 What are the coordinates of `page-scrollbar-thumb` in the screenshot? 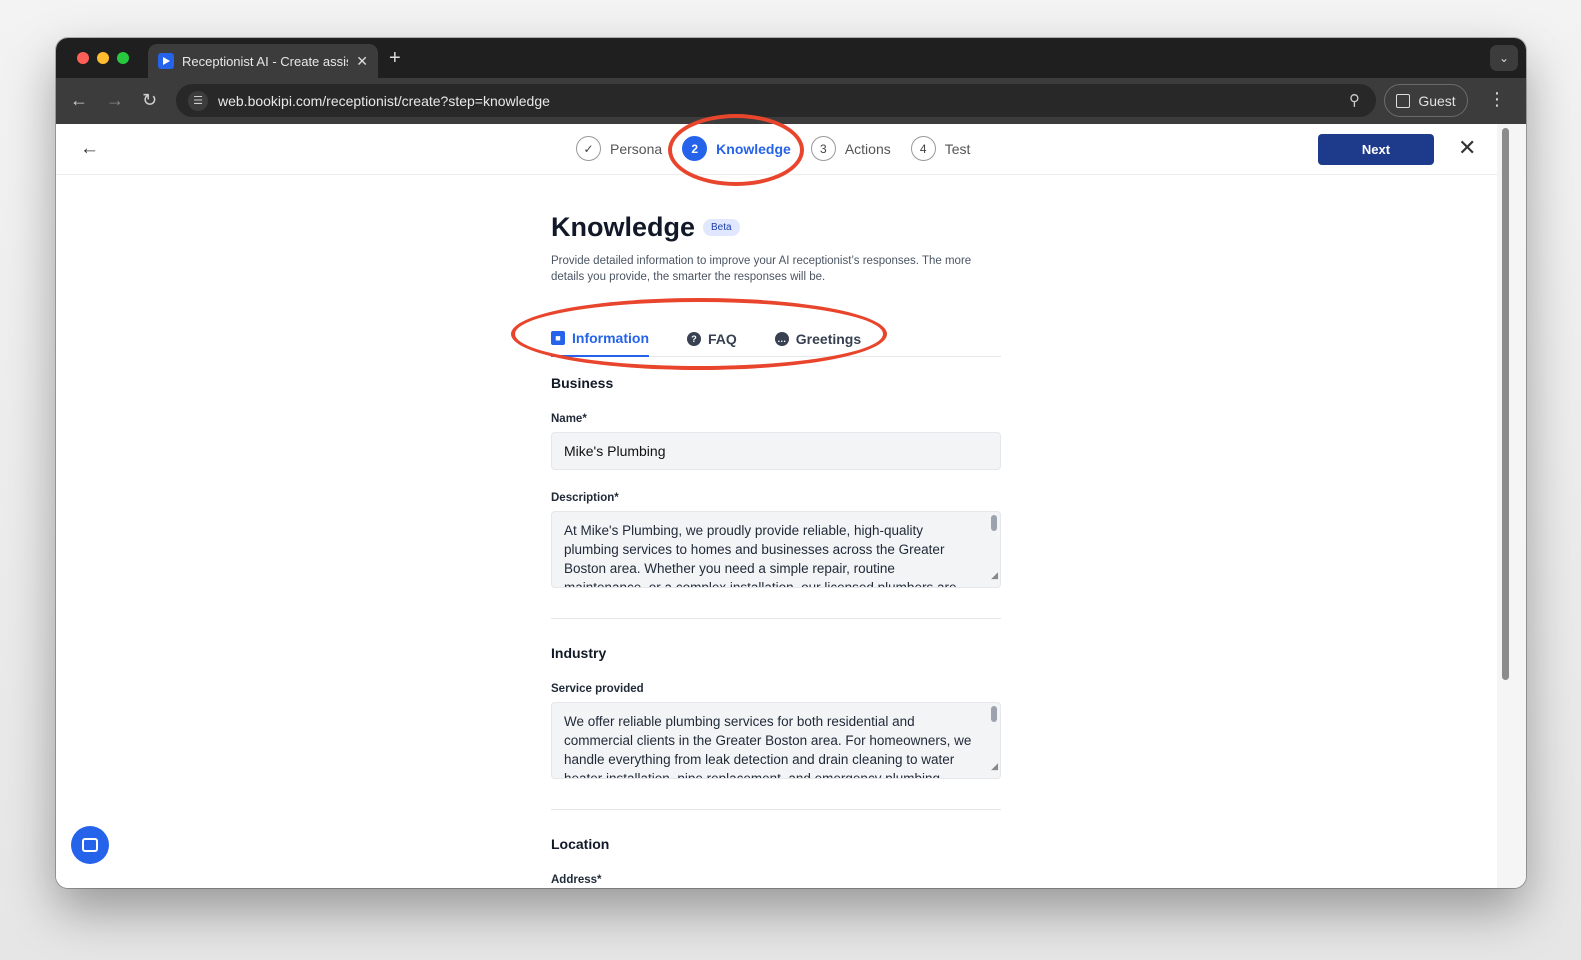 It's located at (1505, 404).